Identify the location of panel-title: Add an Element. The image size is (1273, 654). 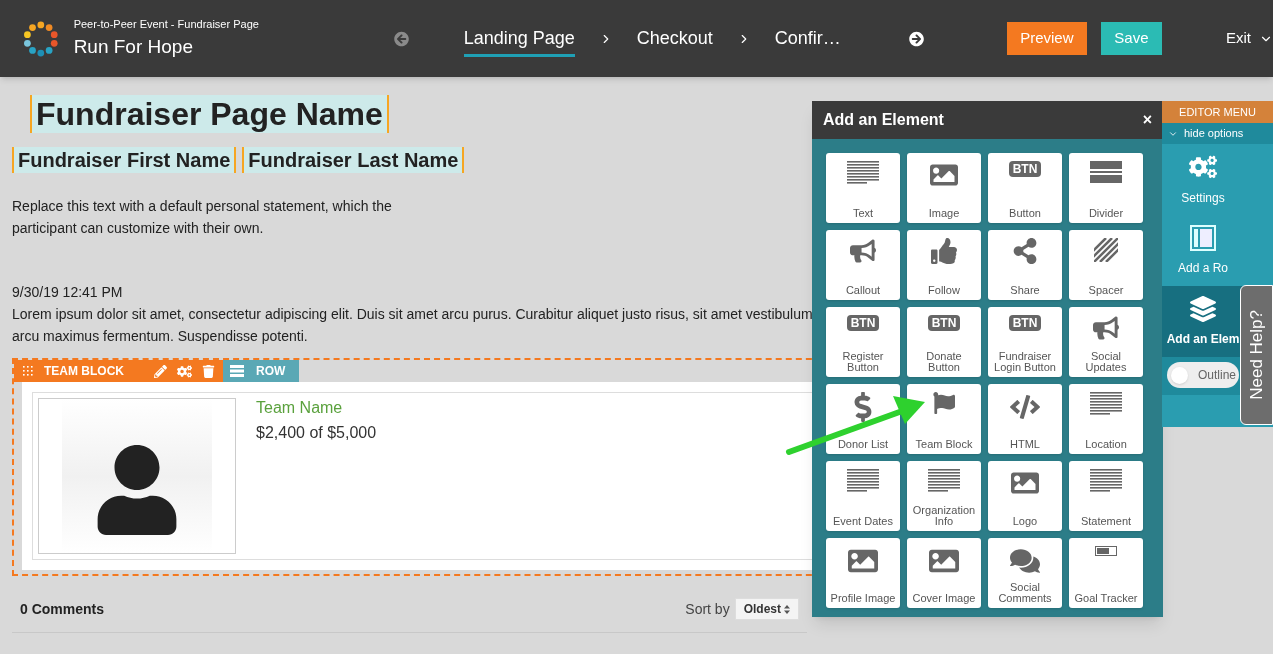
(883, 120).